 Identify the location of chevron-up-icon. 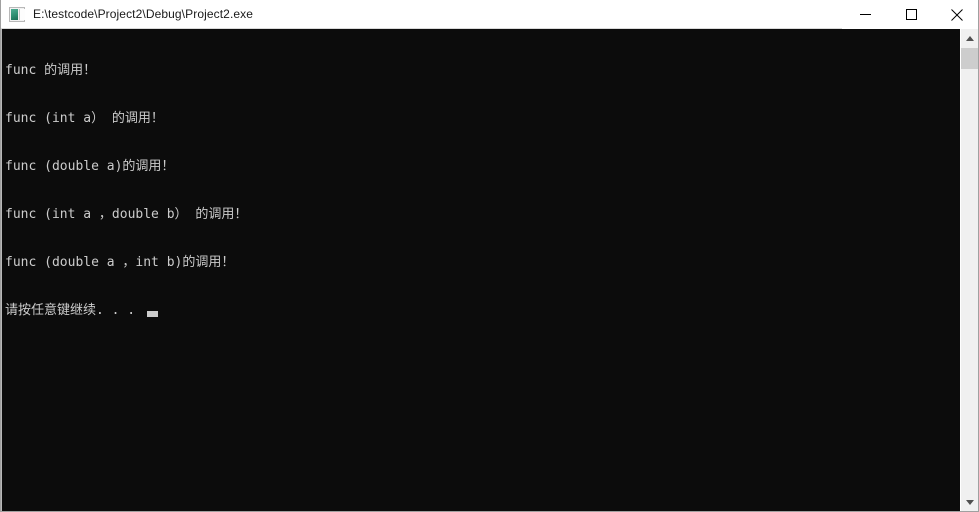
(969, 38).